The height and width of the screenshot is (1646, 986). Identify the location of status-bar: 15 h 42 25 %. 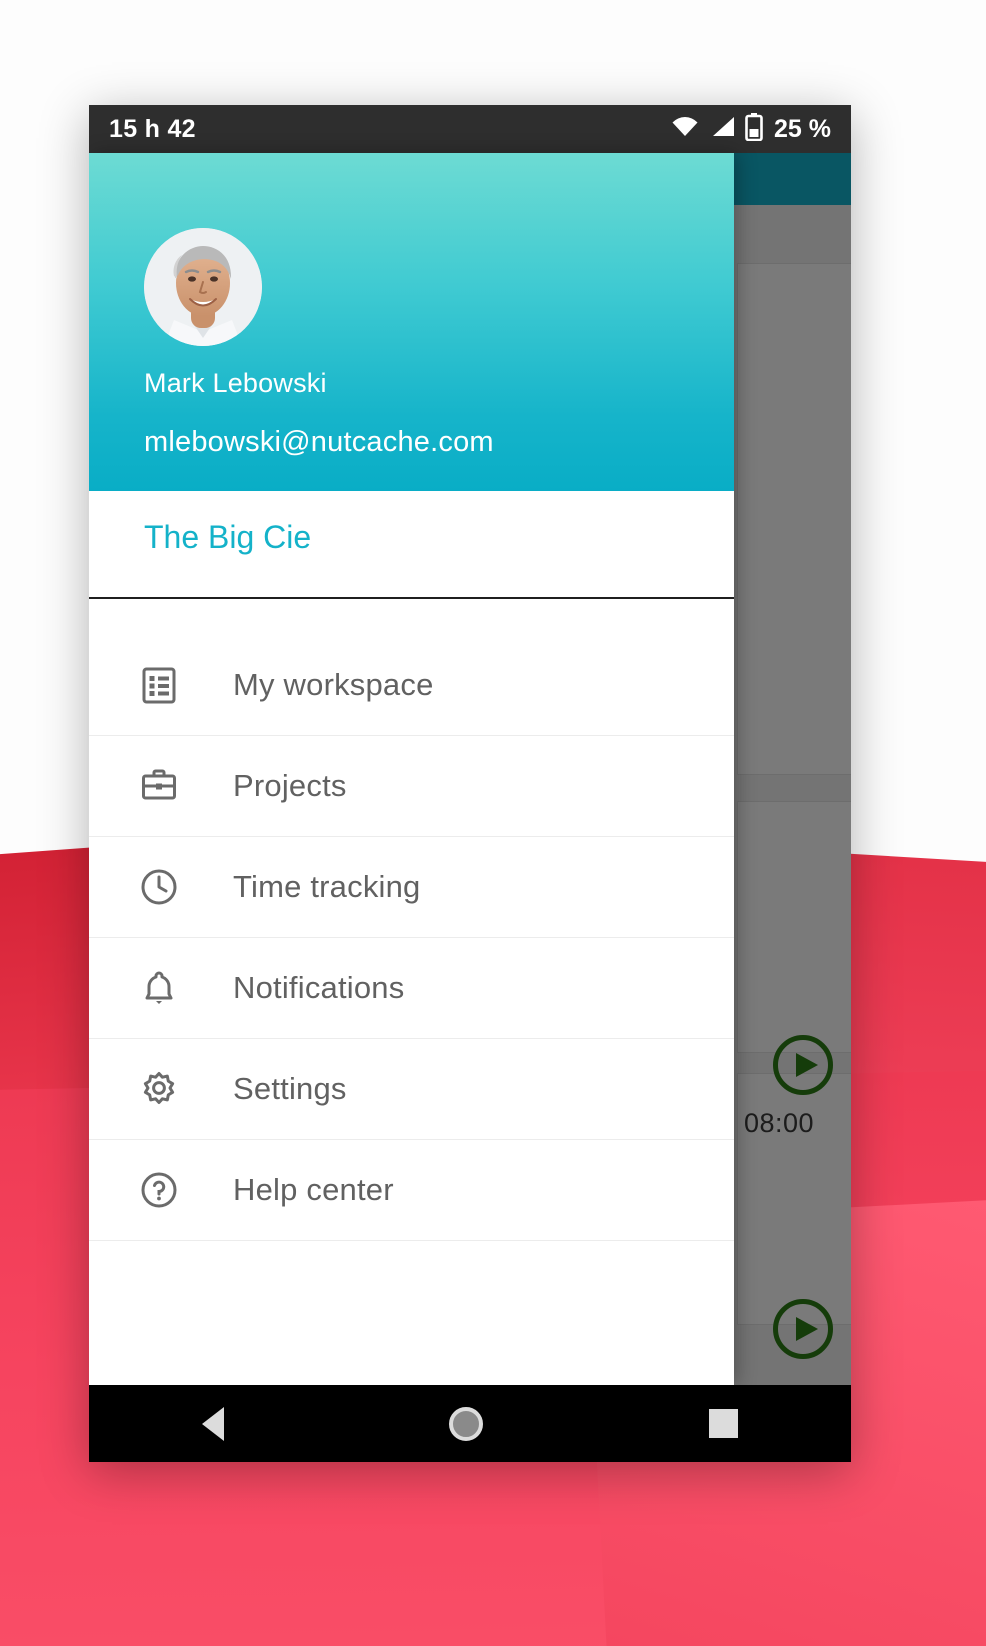
(470, 129).